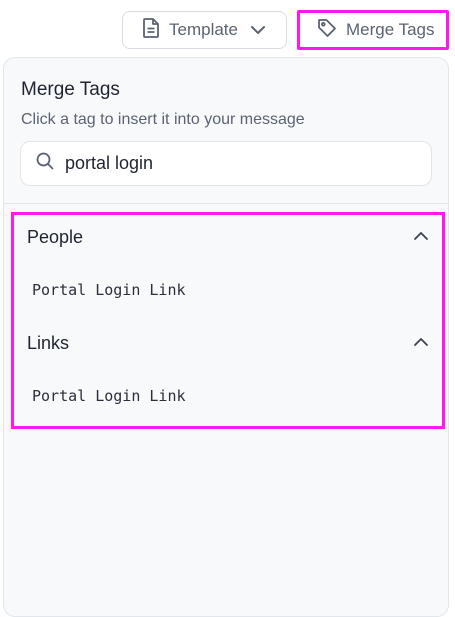  I want to click on group-title-links: Links, so click(48, 342).